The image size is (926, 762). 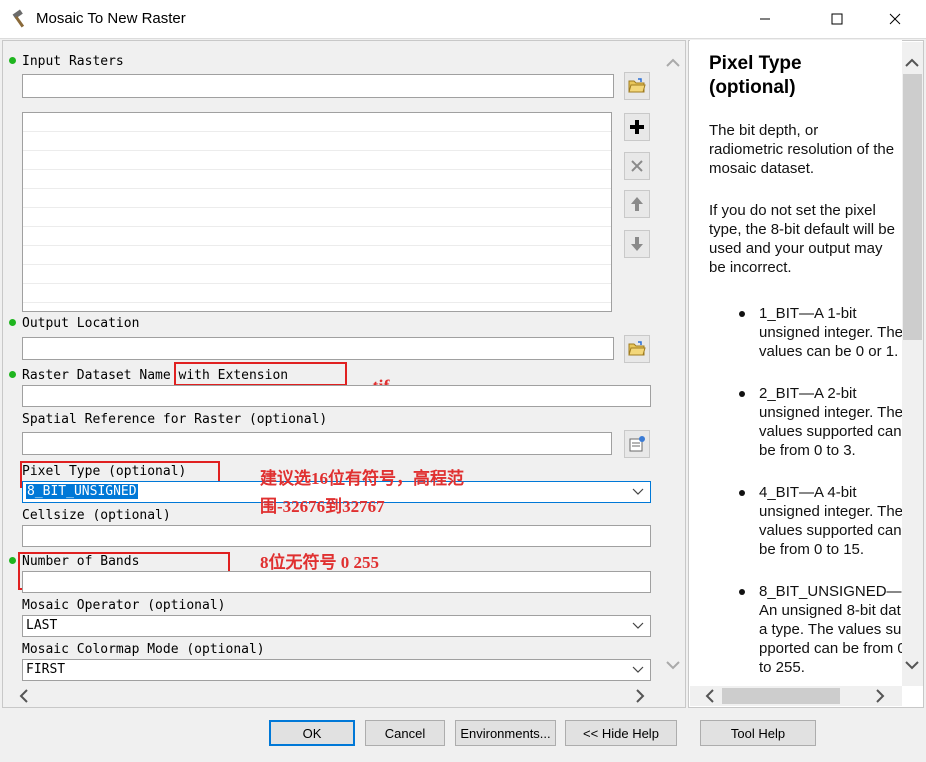 What do you see at coordinates (81, 323) in the screenshot?
I see `output-location-label: Output Location` at bounding box center [81, 323].